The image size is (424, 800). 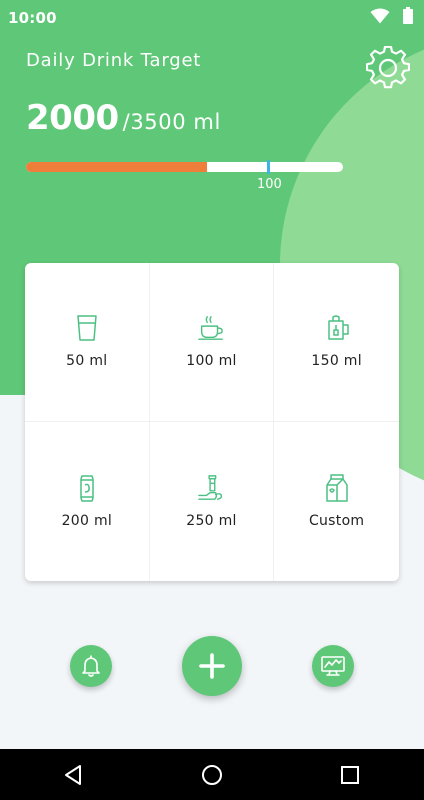 What do you see at coordinates (388, 68) in the screenshot?
I see `gear-icon` at bounding box center [388, 68].